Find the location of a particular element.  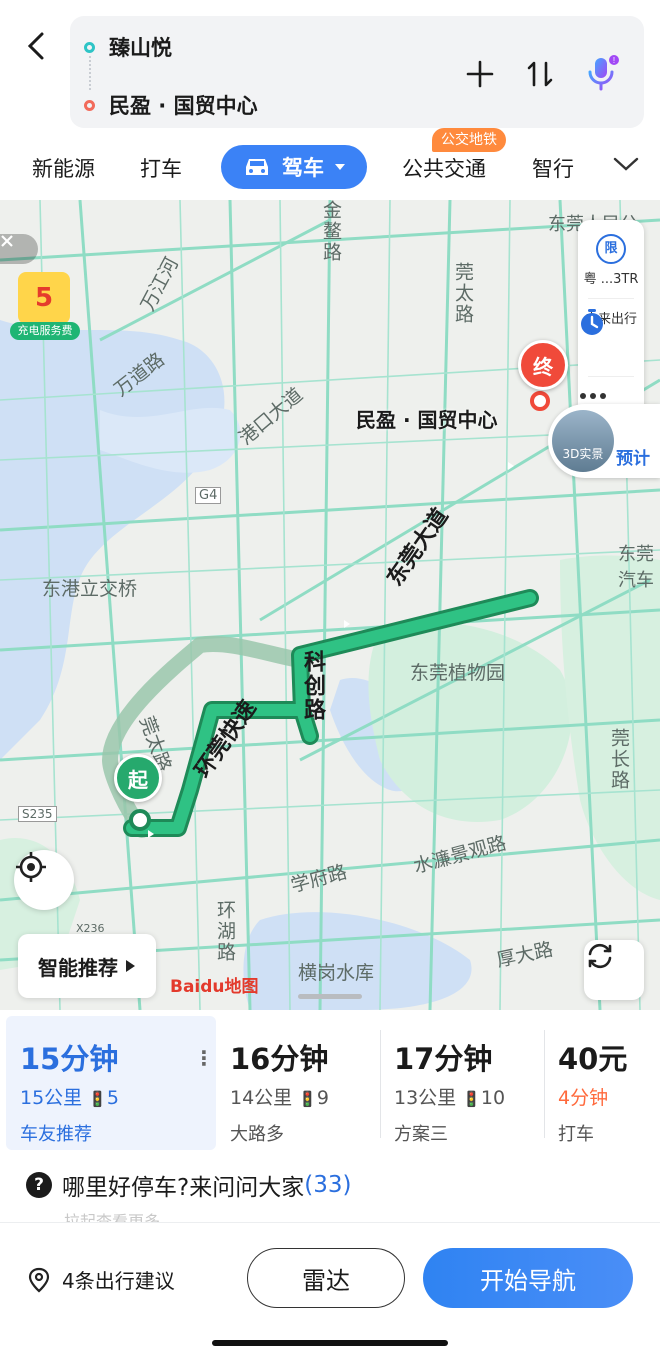

travel-suggestions-label: 4条出行建议 is located at coordinates (118, 1281).